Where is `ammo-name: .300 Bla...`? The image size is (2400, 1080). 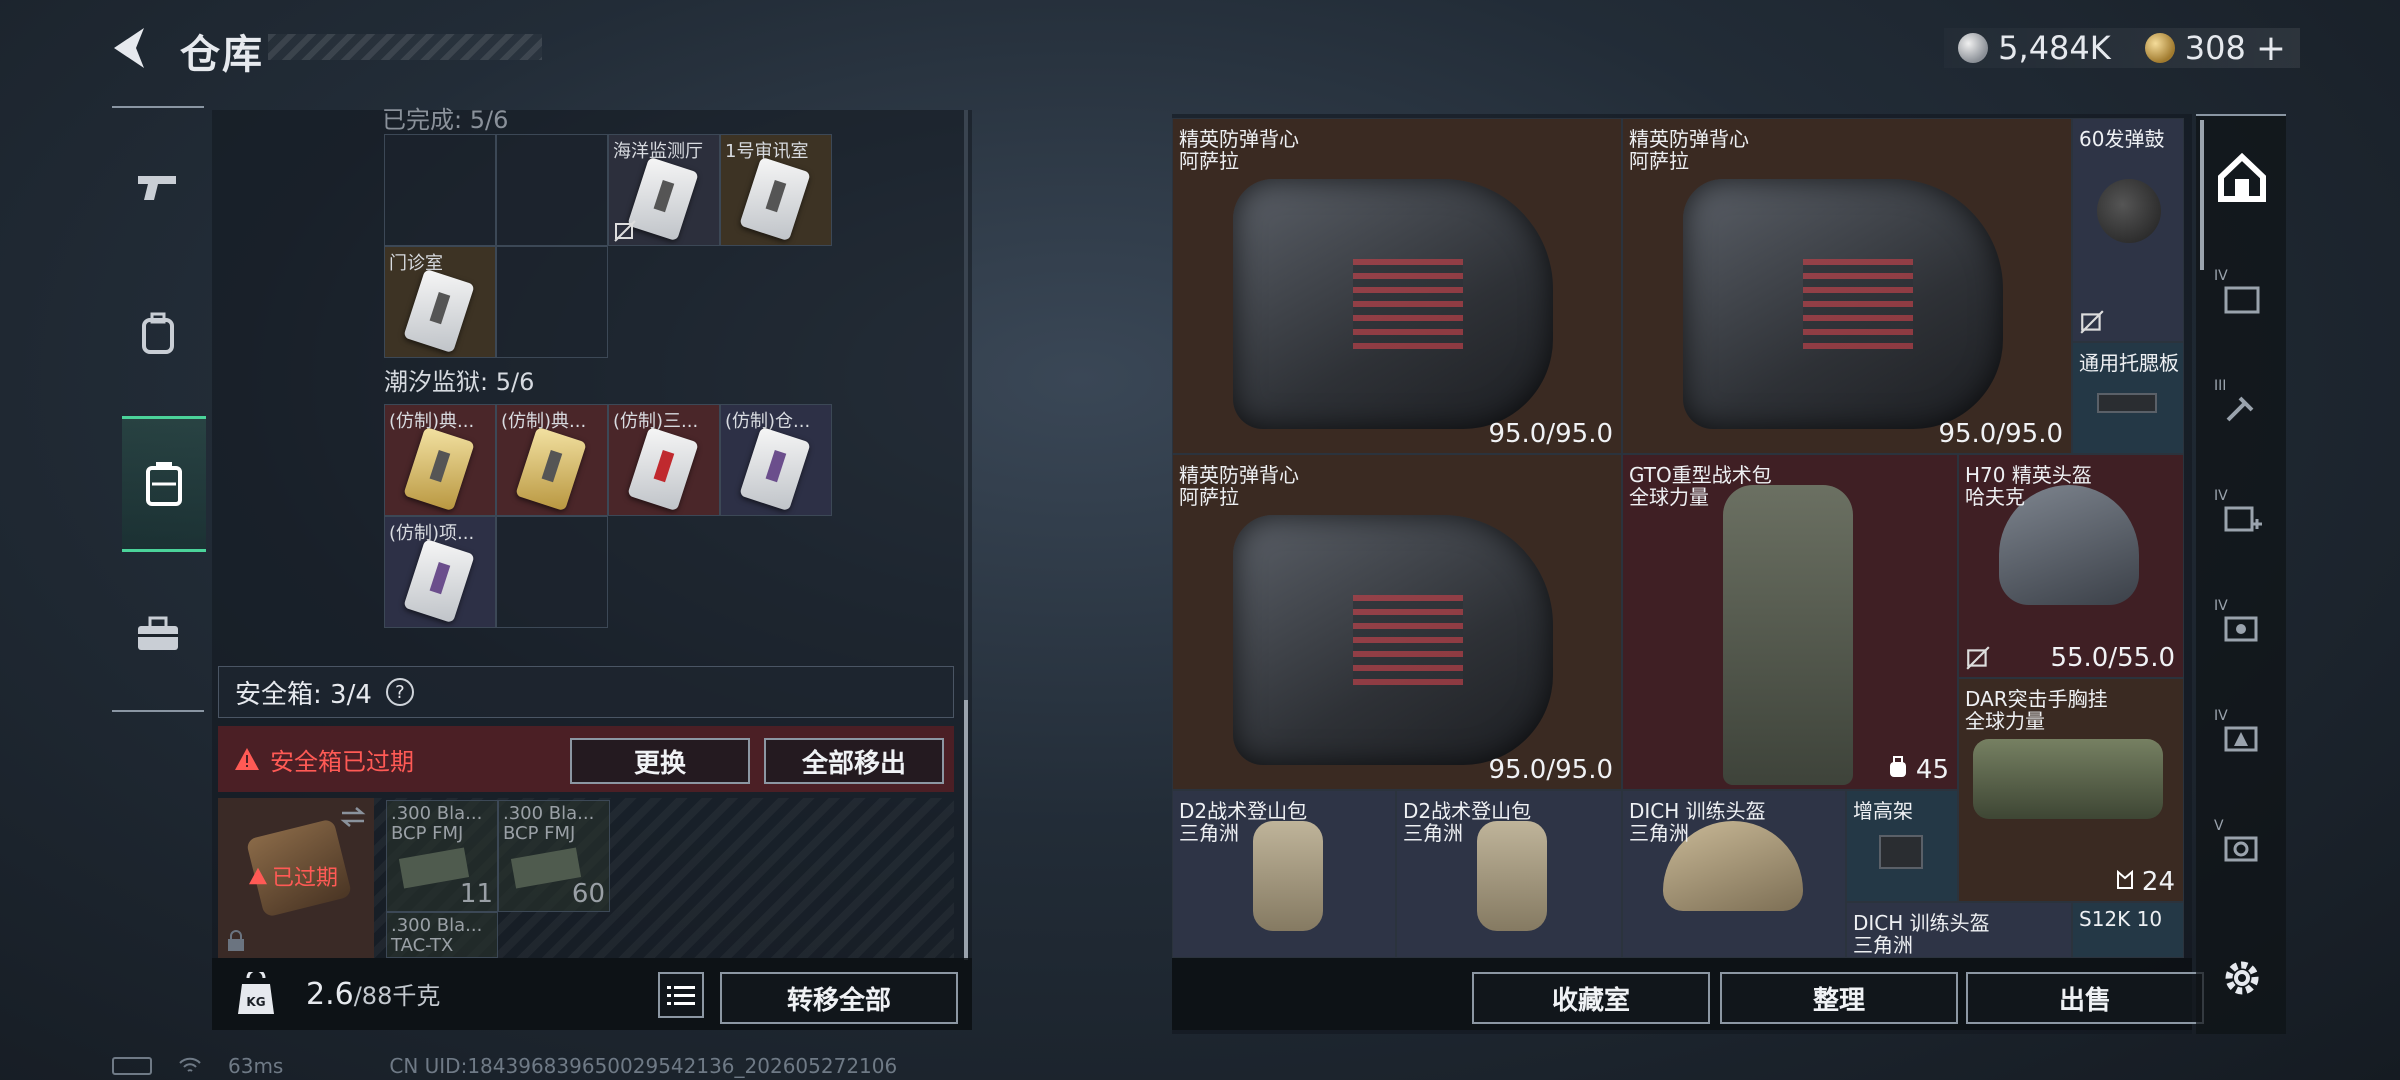
ammo-name: .300 Bla... is located at coordinates (437, 813).